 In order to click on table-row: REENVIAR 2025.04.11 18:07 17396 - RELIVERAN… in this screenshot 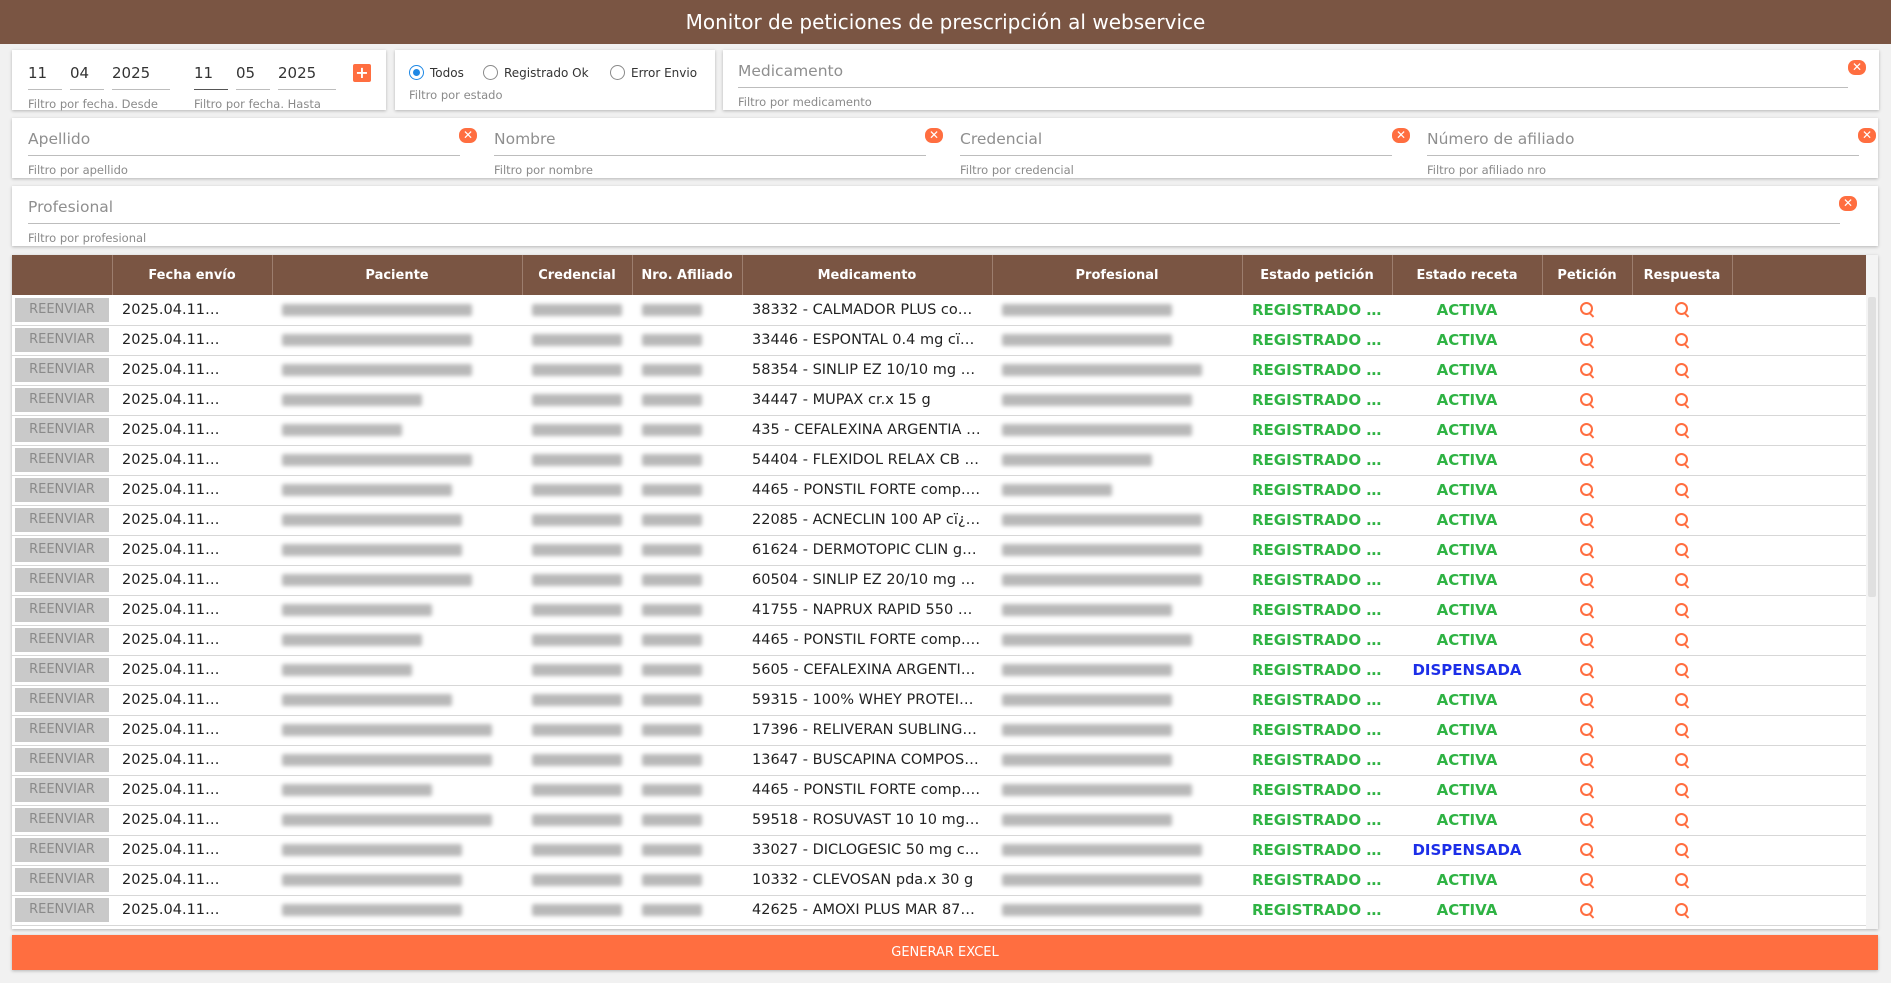, I will do `click(939, 730)`.